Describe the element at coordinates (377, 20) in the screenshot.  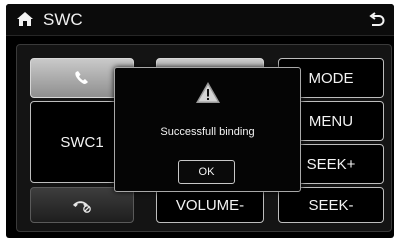
I see `back-icon` at that location.